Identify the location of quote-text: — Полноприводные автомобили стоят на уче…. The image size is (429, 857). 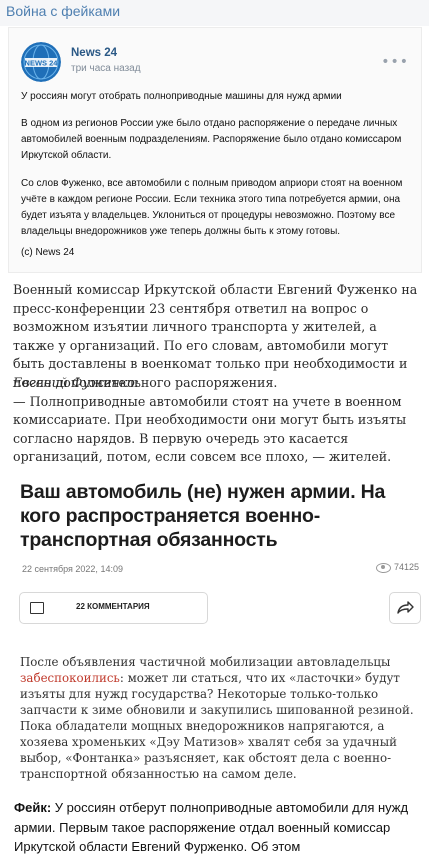
(210, 429).